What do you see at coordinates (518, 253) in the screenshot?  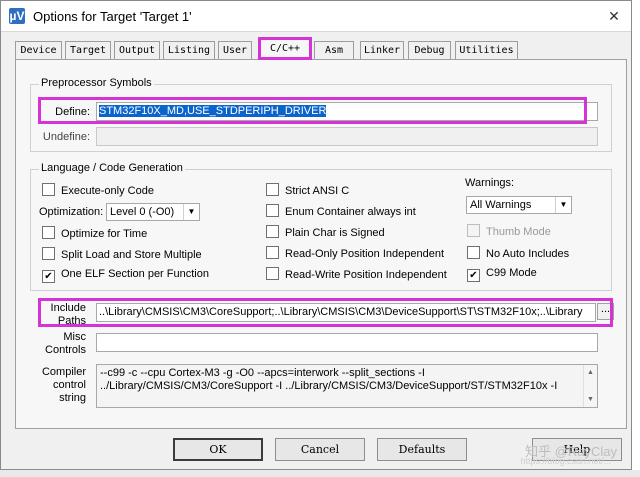 I see `no-auto-includes-checkbox: No Auto Includes` at bounding box center [518, 253].